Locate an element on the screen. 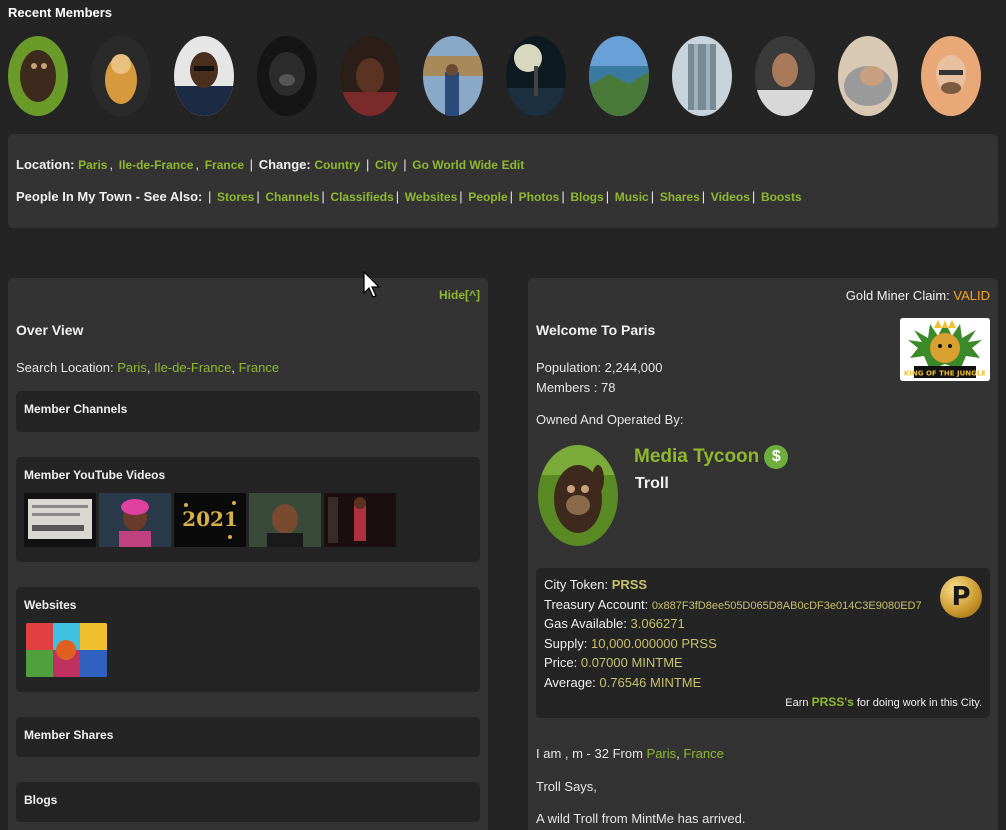  location-country-link: France is located at coordinates (224, 165).